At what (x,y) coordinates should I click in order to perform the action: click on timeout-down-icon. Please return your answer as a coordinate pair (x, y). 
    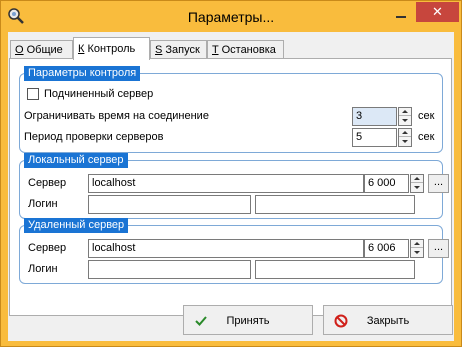
    Looking at the image, I should click on (405, 121).